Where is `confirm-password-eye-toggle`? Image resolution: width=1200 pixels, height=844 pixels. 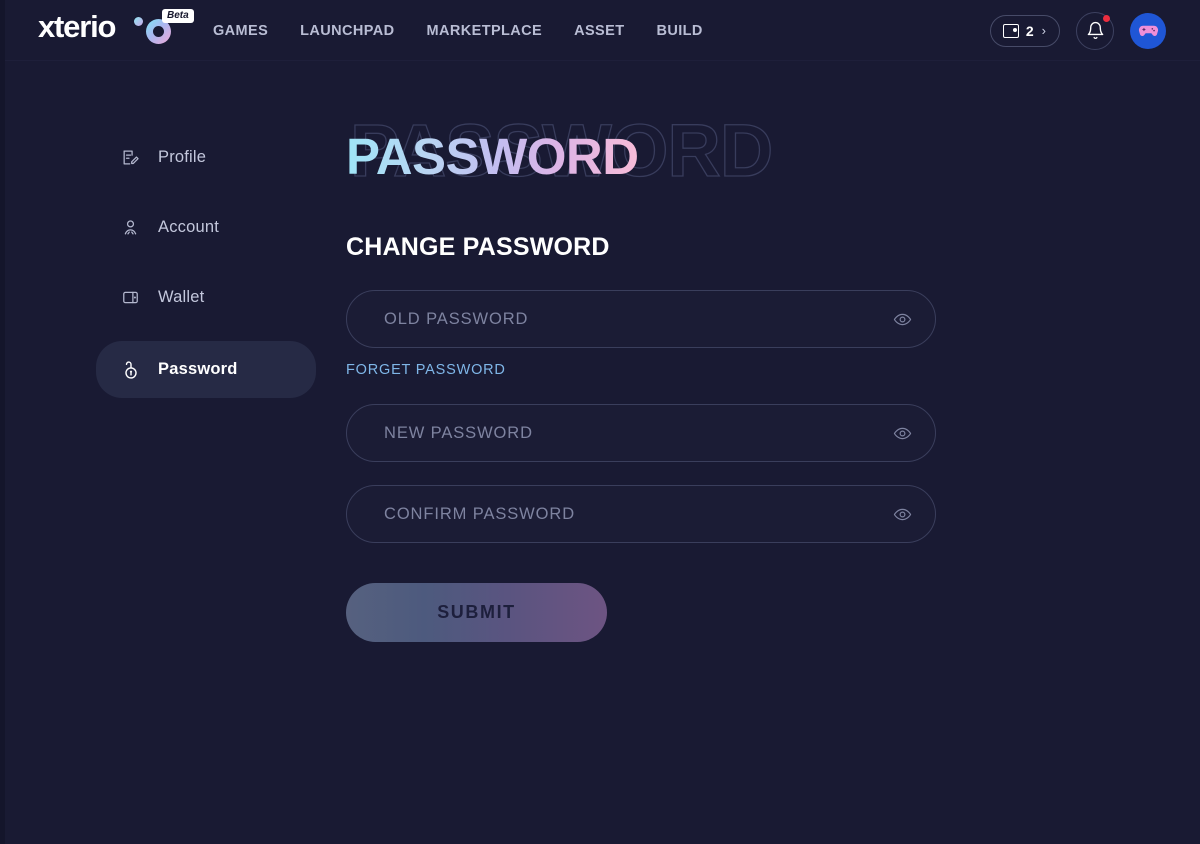
confirm-password-eye-toggle is located at coordinates (902, 514).